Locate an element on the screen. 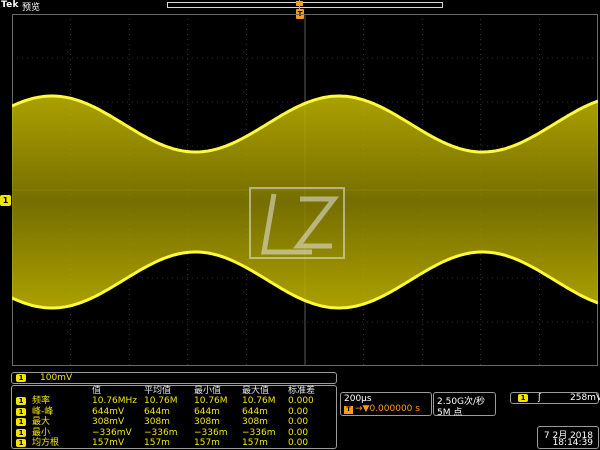  time: 18:14:39 is located at coordinates (572, 443).